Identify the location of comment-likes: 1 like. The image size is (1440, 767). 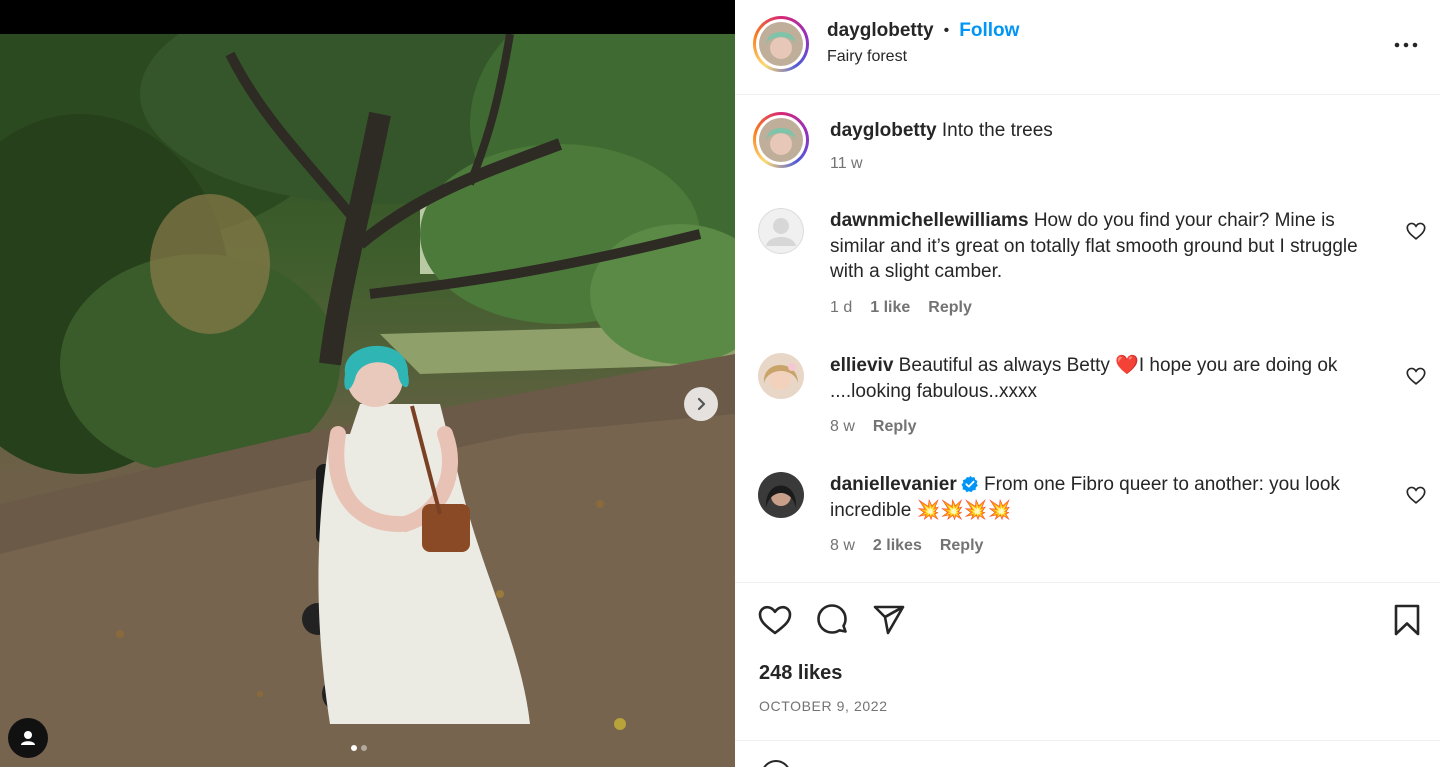
(890, 308).